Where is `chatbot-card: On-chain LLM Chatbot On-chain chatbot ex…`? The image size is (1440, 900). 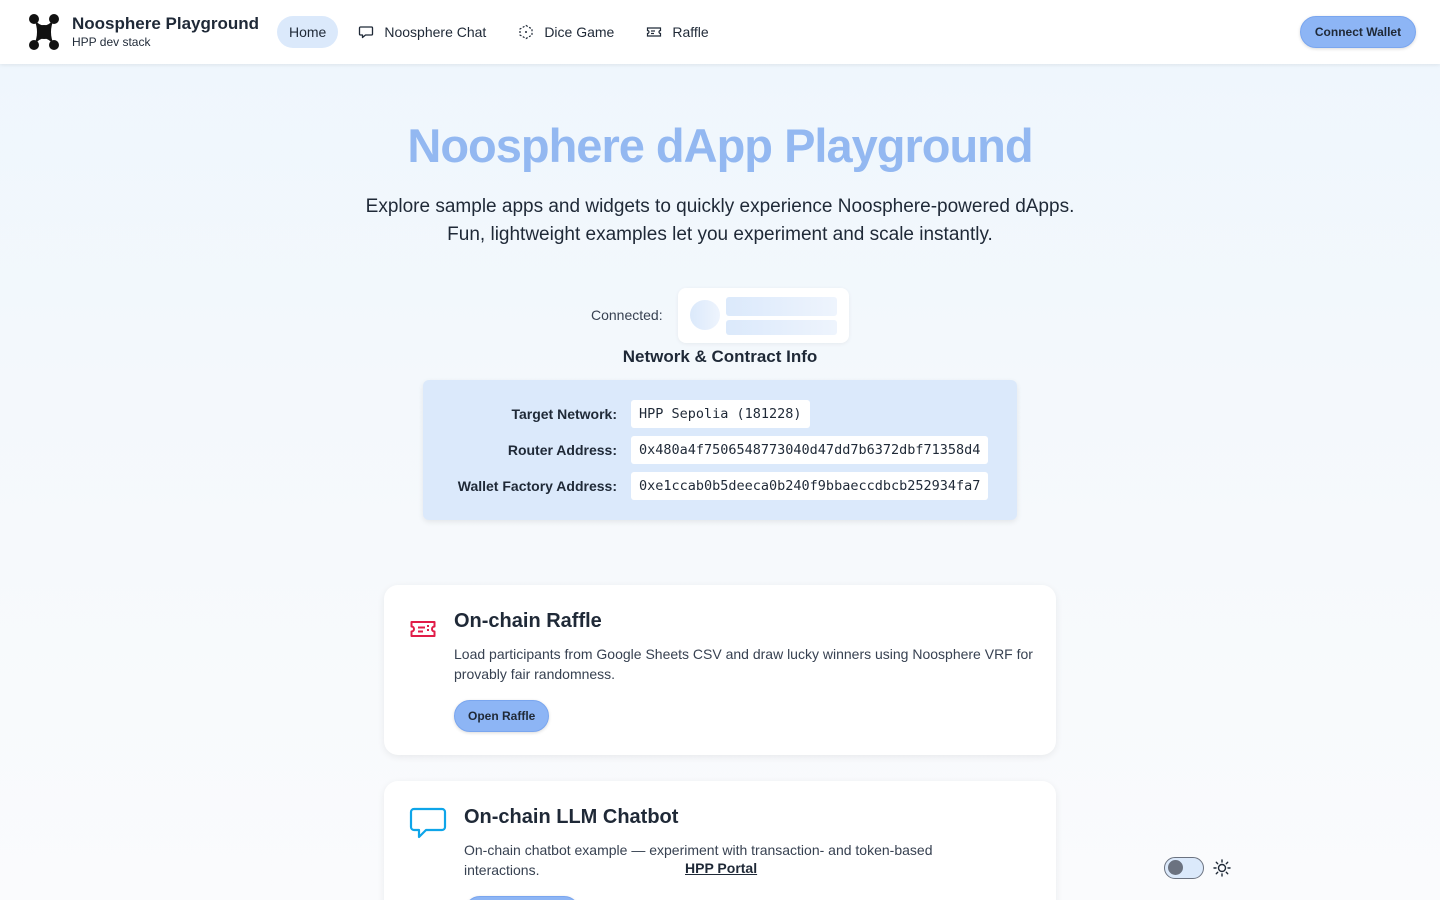 chatbot-card: On-chain LLM Chatbot On-chain chatbot ex… is located at coordinates (720, 840).